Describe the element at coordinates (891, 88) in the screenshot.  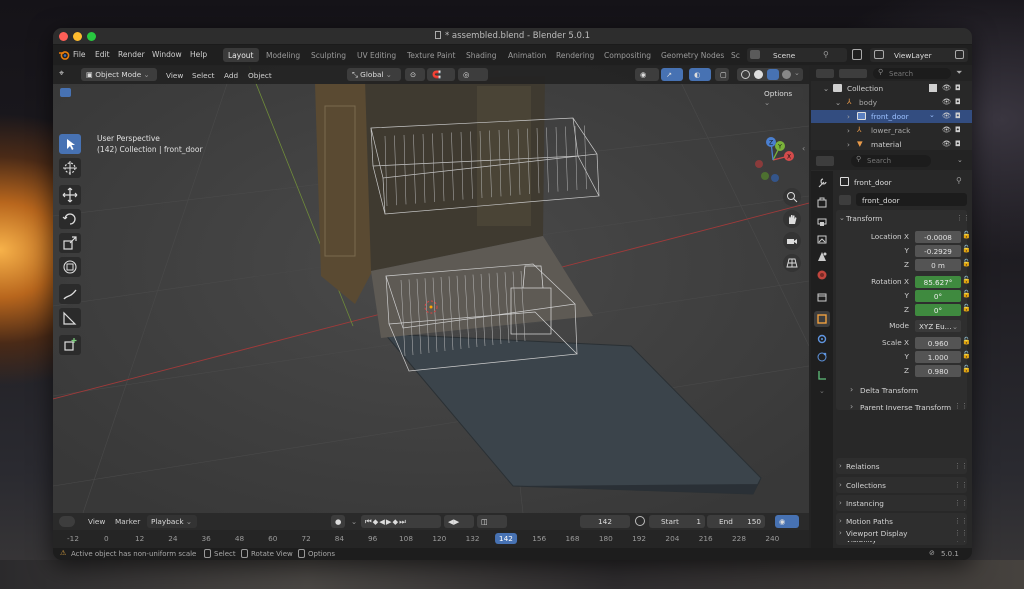
I see `outliner-row-collection: ⌄ Collection 👁 ◘` at that location.